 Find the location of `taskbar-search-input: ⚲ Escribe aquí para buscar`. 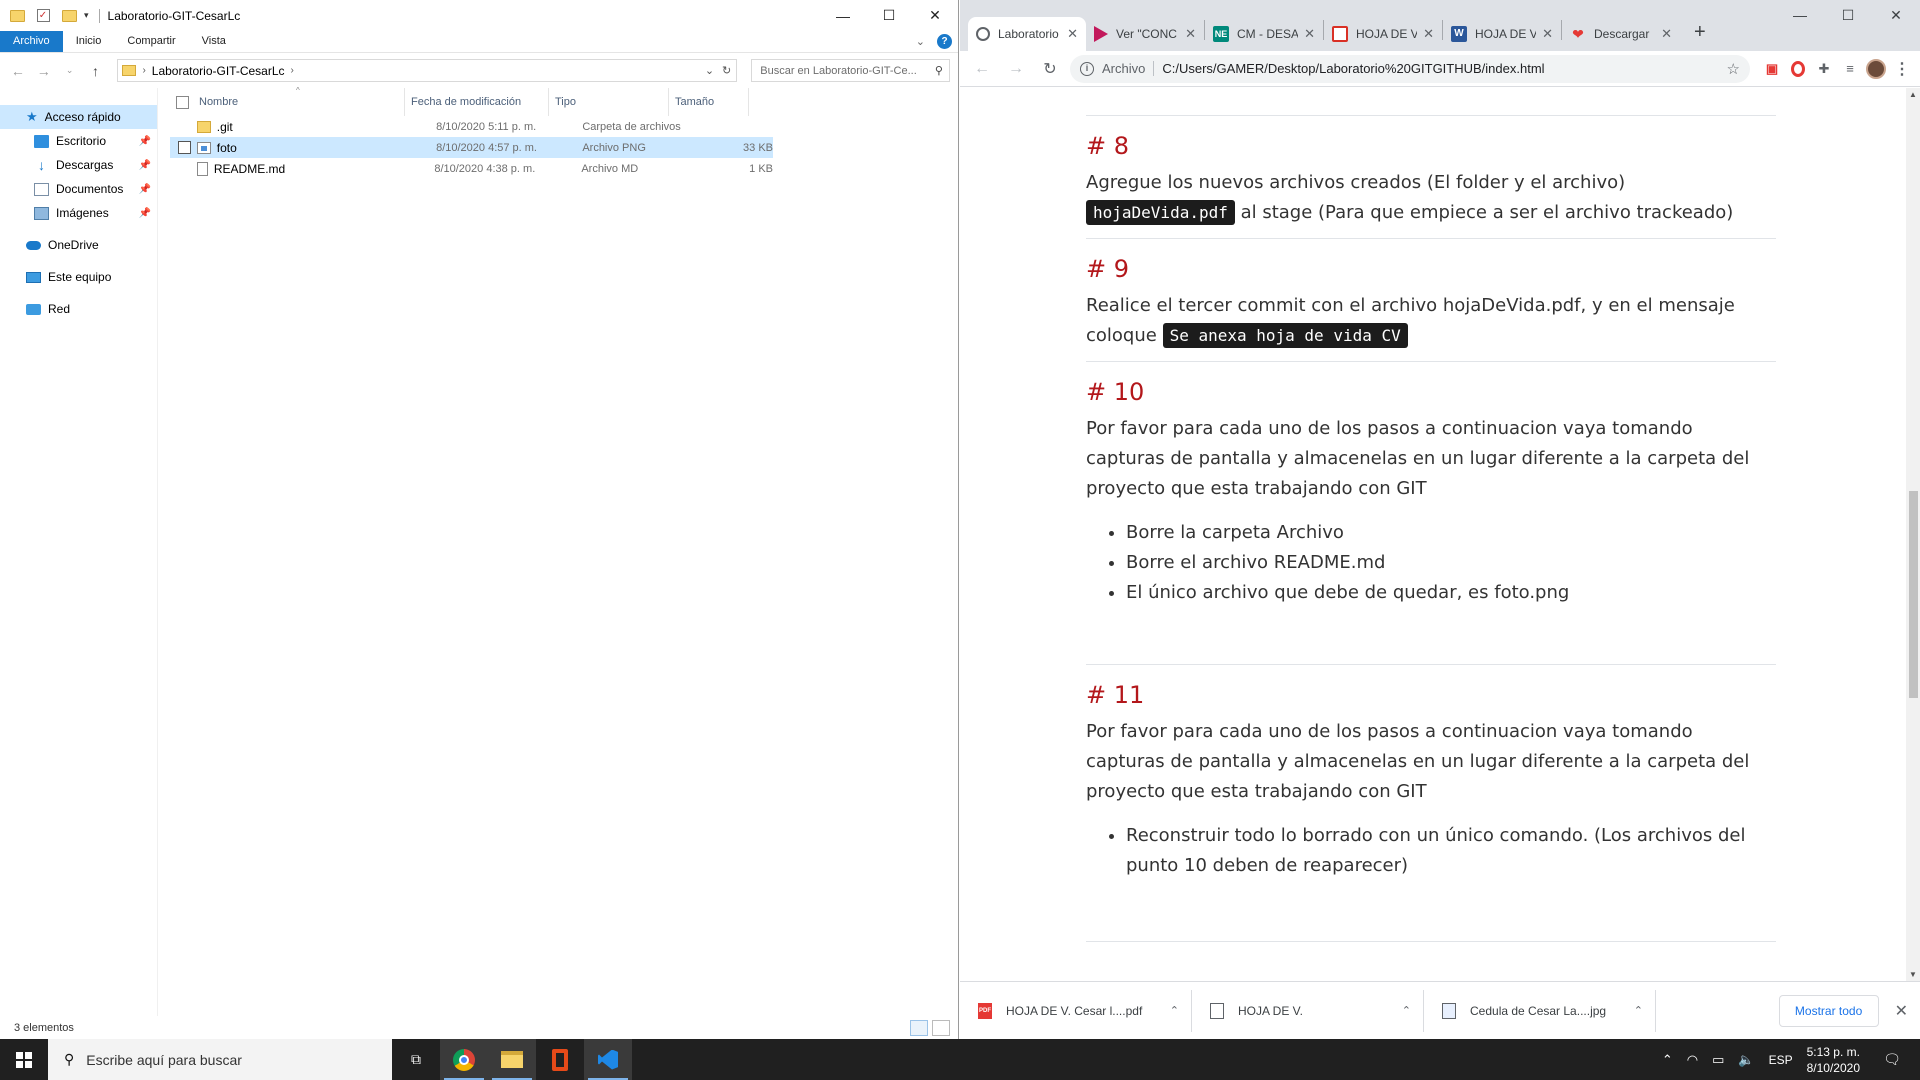

taskbar-search-input: ⚲ Escribe aquí para buscar is located at coordinates (220, 1059).